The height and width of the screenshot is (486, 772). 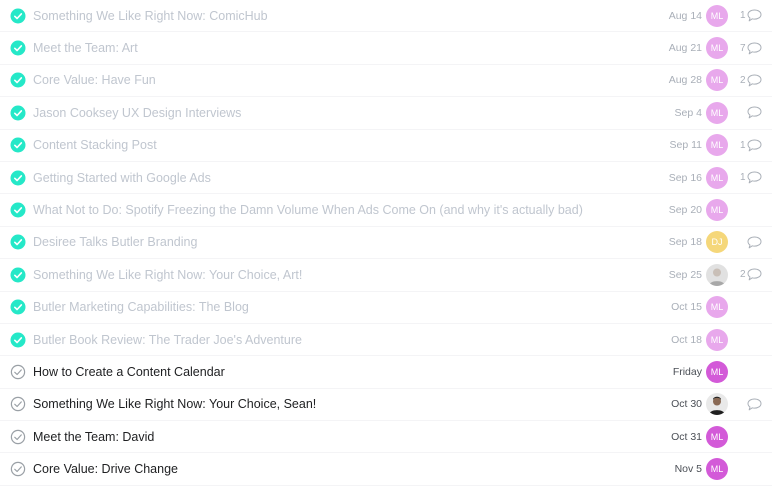 I want to click on due-date: Oct 31, so click(x=686, y=437).